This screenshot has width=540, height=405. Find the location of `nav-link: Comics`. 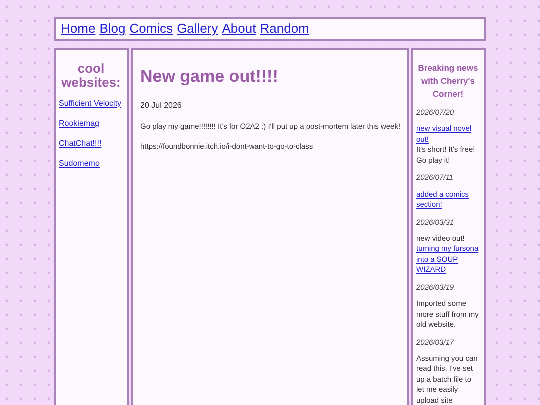

nav-link: Comics is located at coordinates (152, 29).